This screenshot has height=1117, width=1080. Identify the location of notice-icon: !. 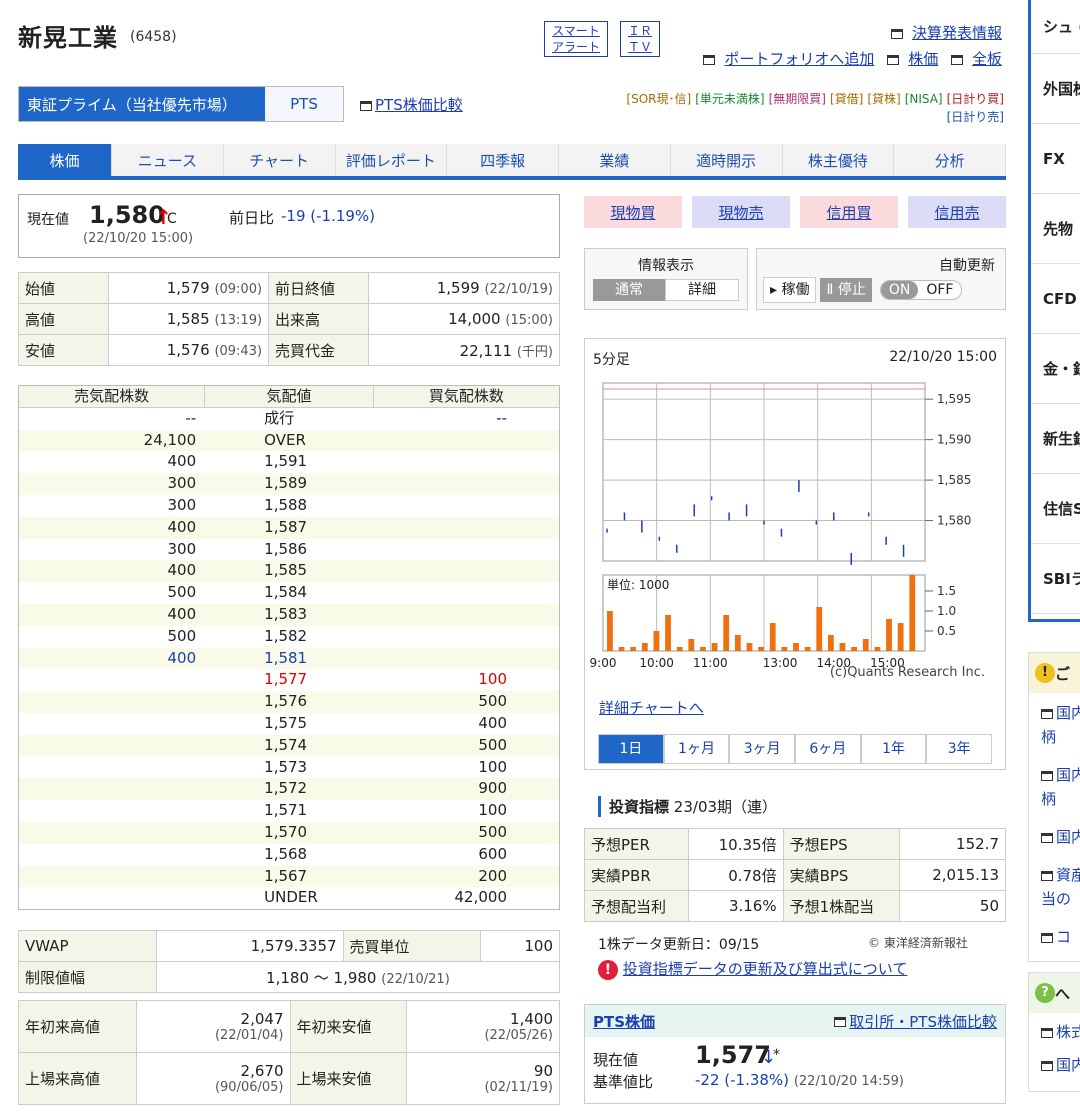
(1045, 673).